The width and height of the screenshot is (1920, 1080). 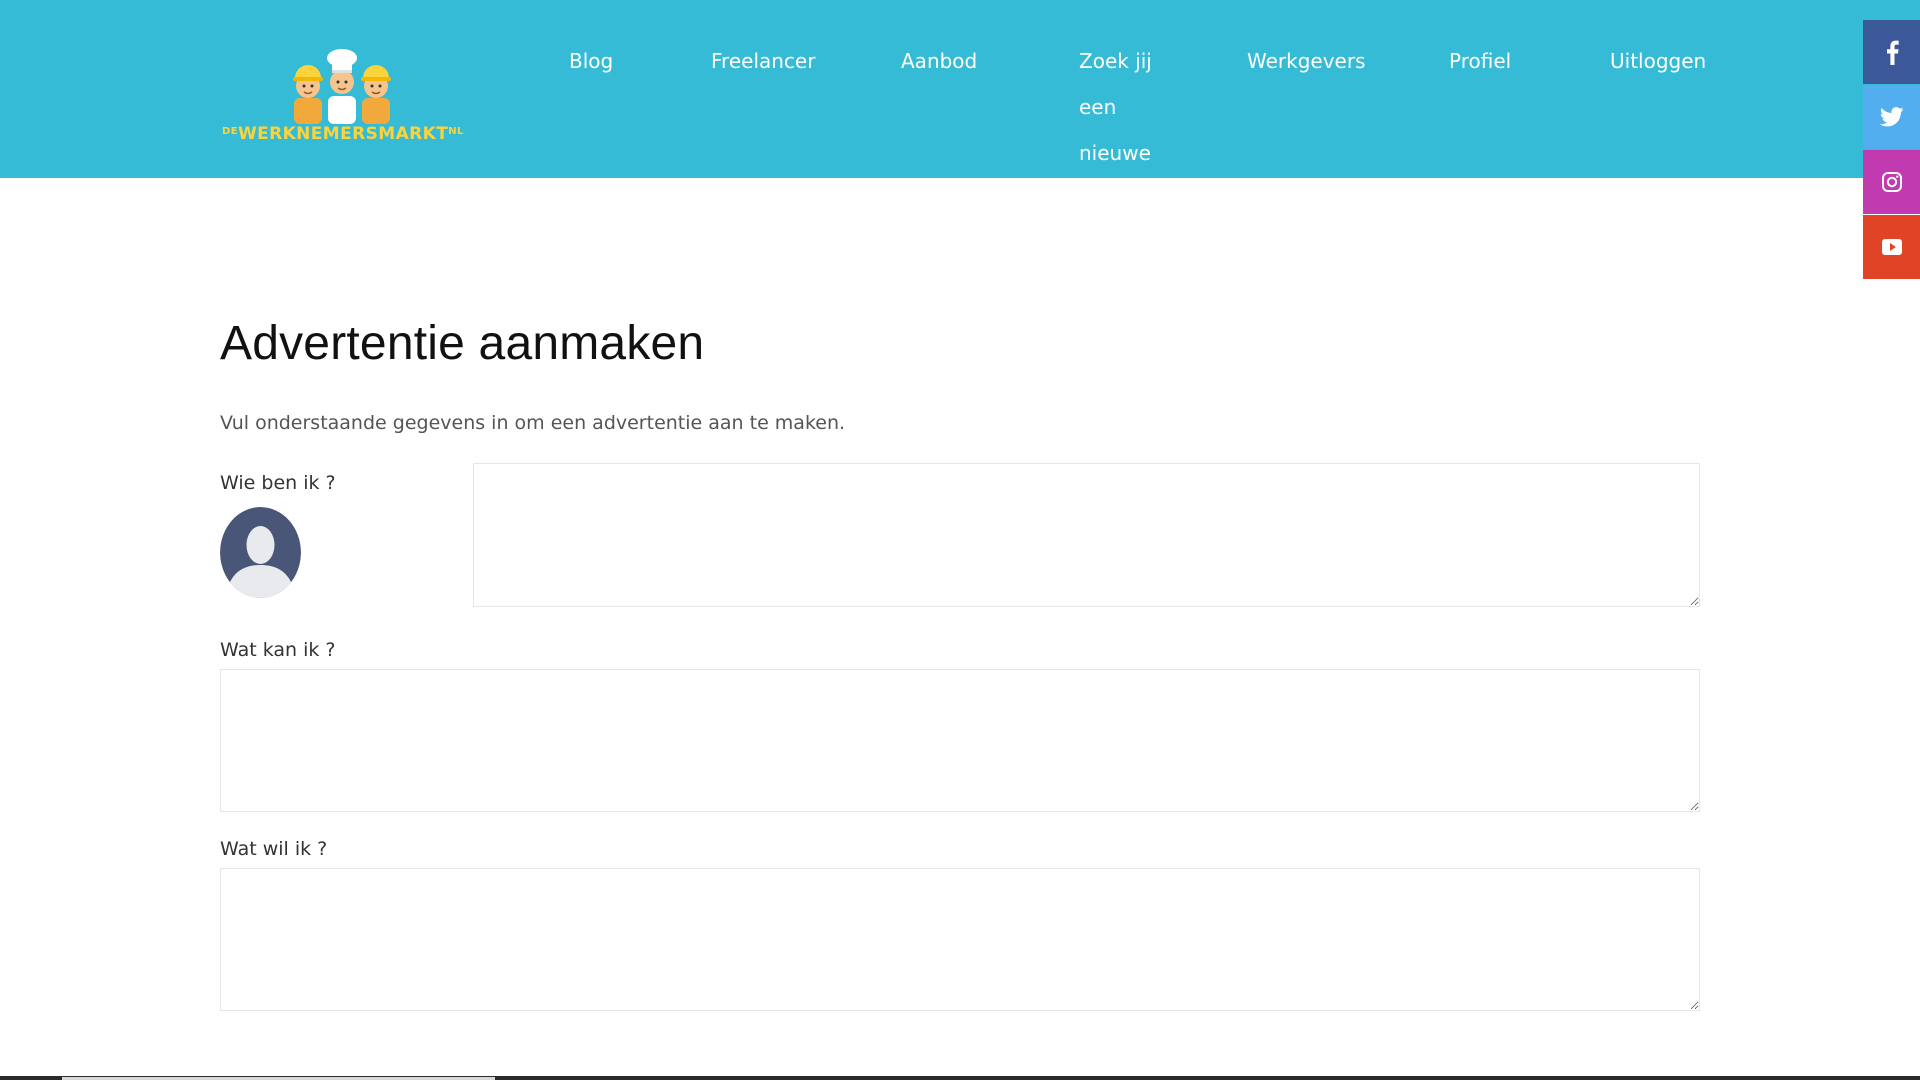 I want to click on youtube-button, so click(x=1891, y=247).